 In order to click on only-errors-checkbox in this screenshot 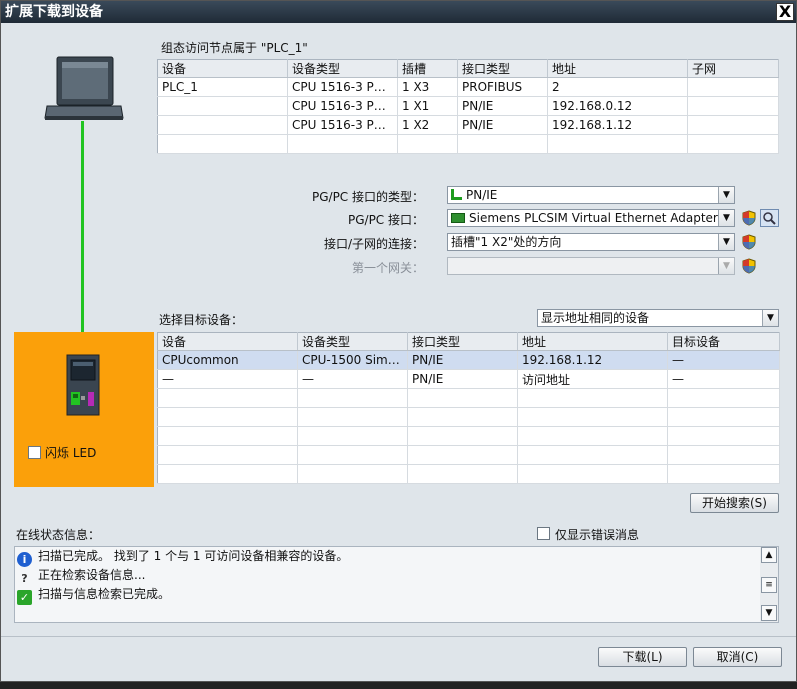, I will do `click(543, 533)`.